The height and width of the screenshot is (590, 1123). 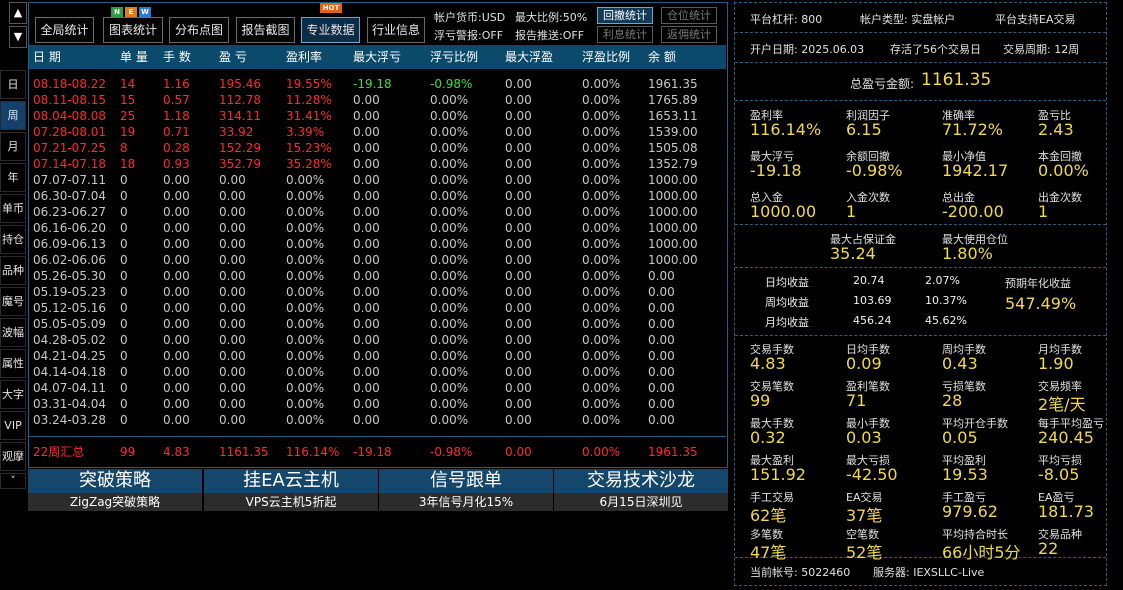 What do you see at coordinates (133, 30) in the screenshot?
I see `toolbar-button: 图表统计` at bounding box center [133, 30].